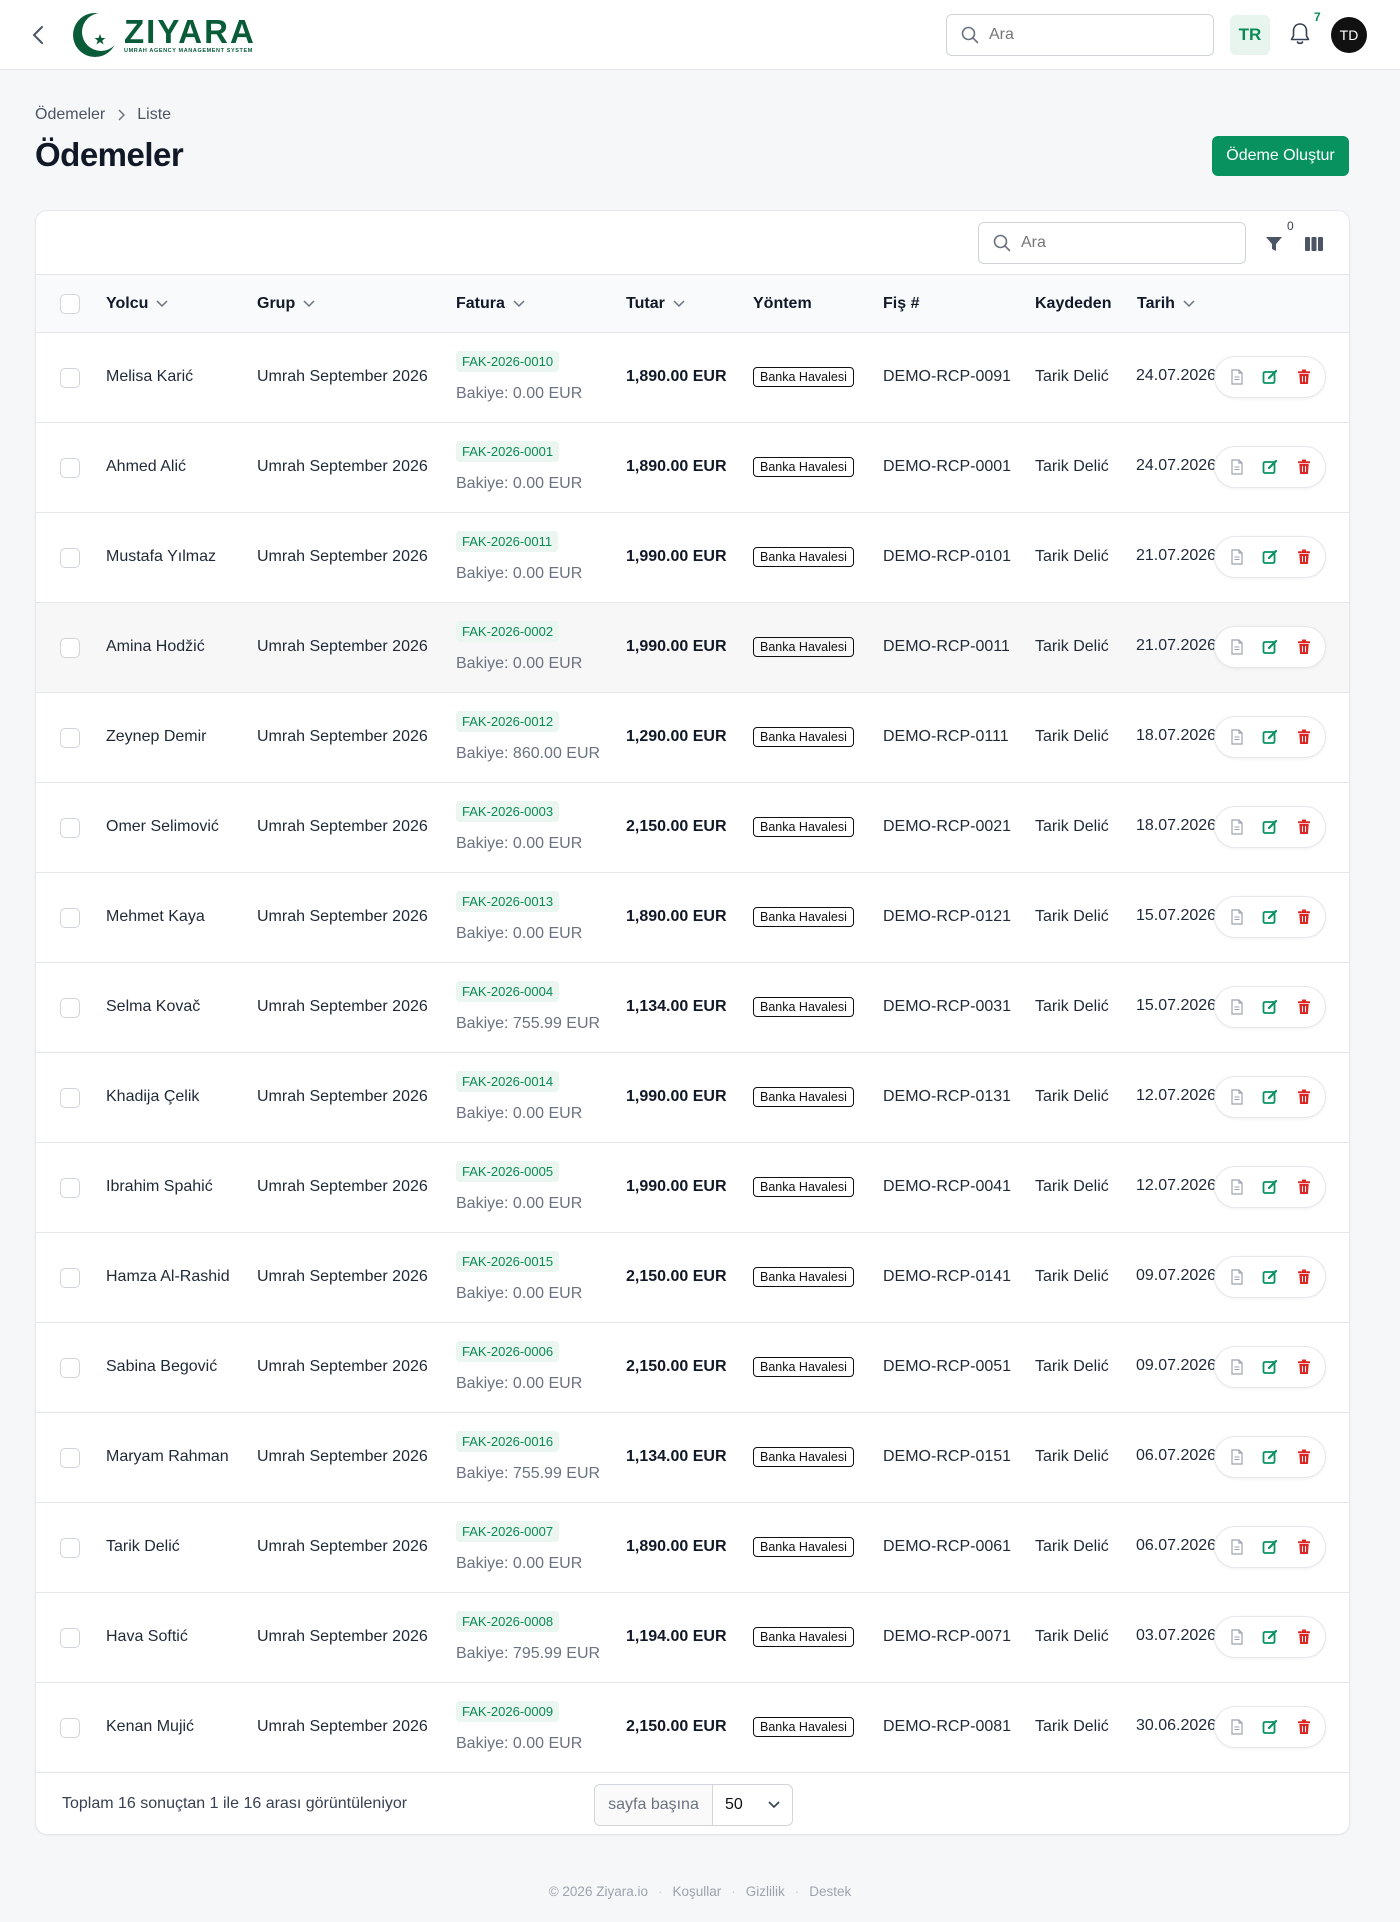  I want to click on invoice-badge: FAK-2026-0016, so click(508, 1441).